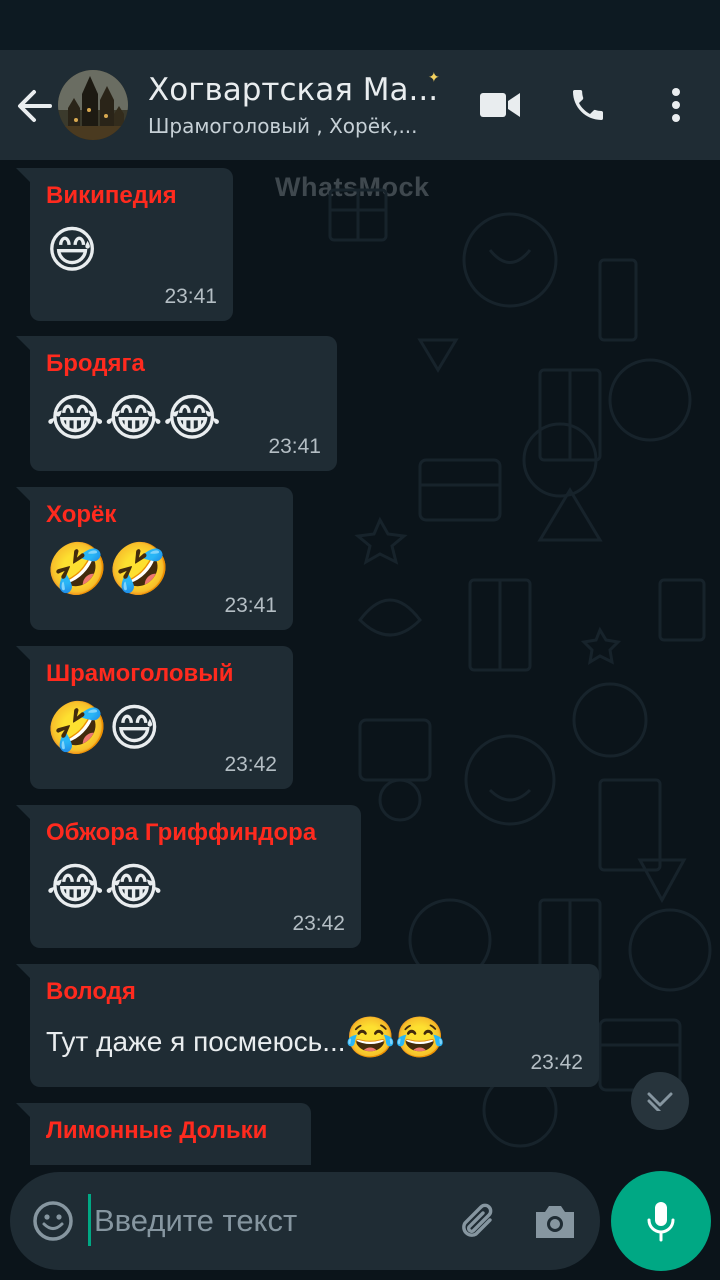 The width and height of the screenshot is (720, 1280). What do you see at coordinates (479, 1221) in the screenshot?
I see `attach-icon` at bounding box center [479, 1221].